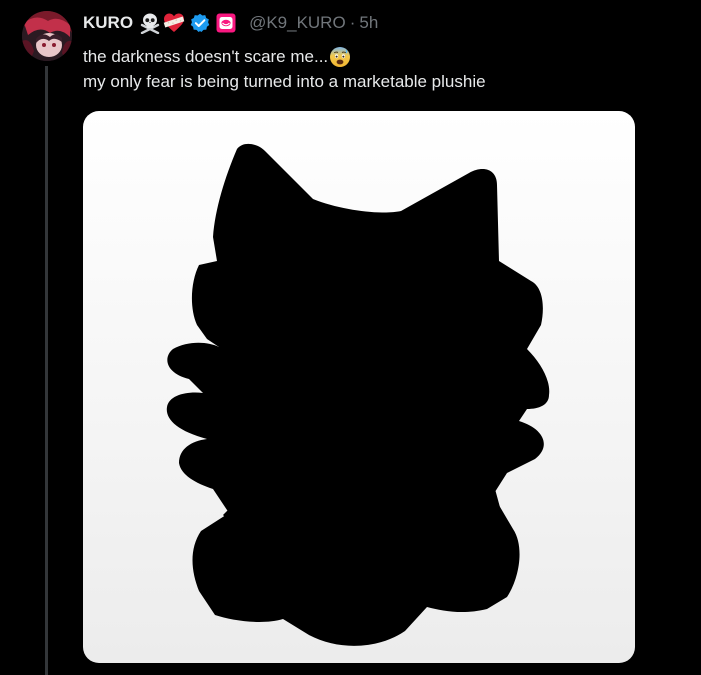 Image resolution: width=701 pixels, height=675 pixels. I want to click on verified-badge-icon, so click(200, 23).